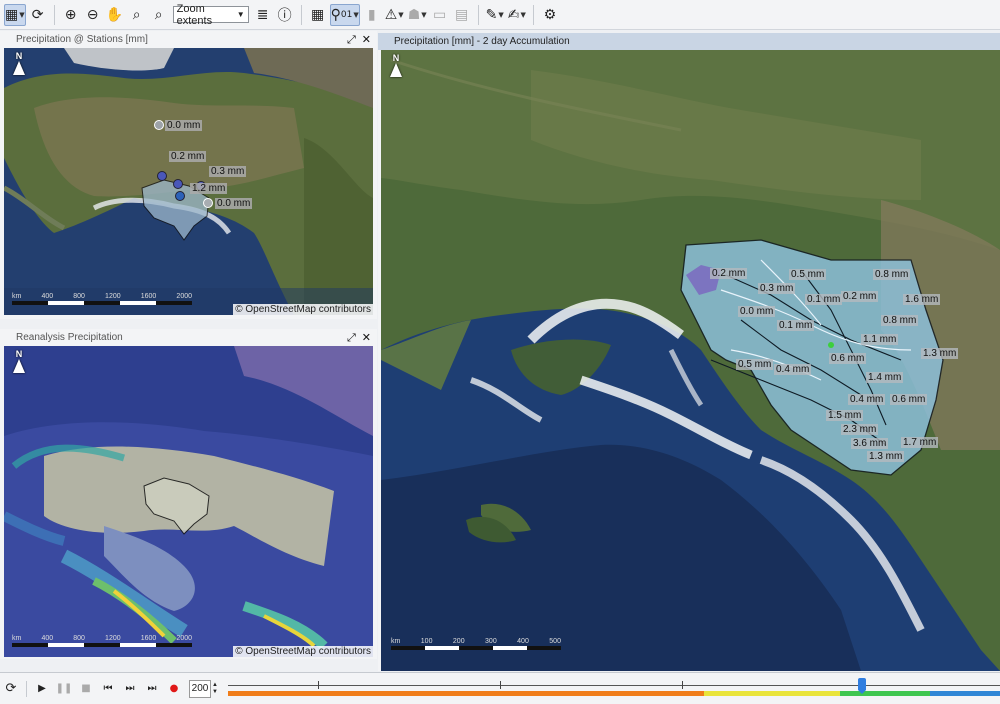  What do you see at coordinates (318, 15) in the screenshot?
I see `grid-table-icon: ▦` at bounding box center [318, 15].